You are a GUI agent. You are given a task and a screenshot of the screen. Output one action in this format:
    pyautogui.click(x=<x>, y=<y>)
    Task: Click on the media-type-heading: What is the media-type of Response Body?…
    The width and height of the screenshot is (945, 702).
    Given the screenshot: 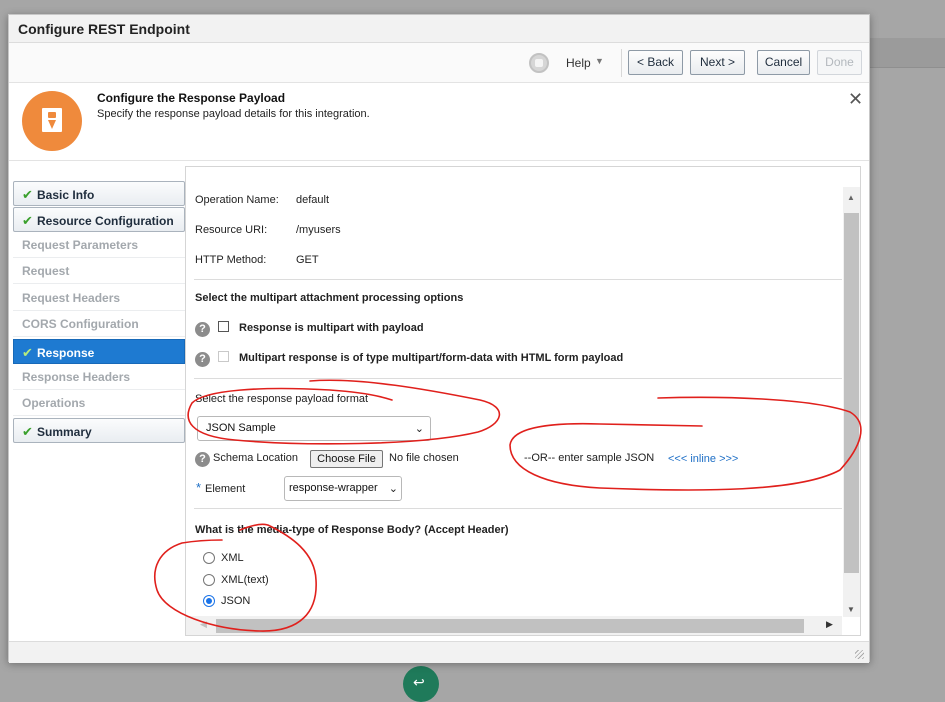 What is the action you would take?
    pyautogui.click(x=352, y=530)
    